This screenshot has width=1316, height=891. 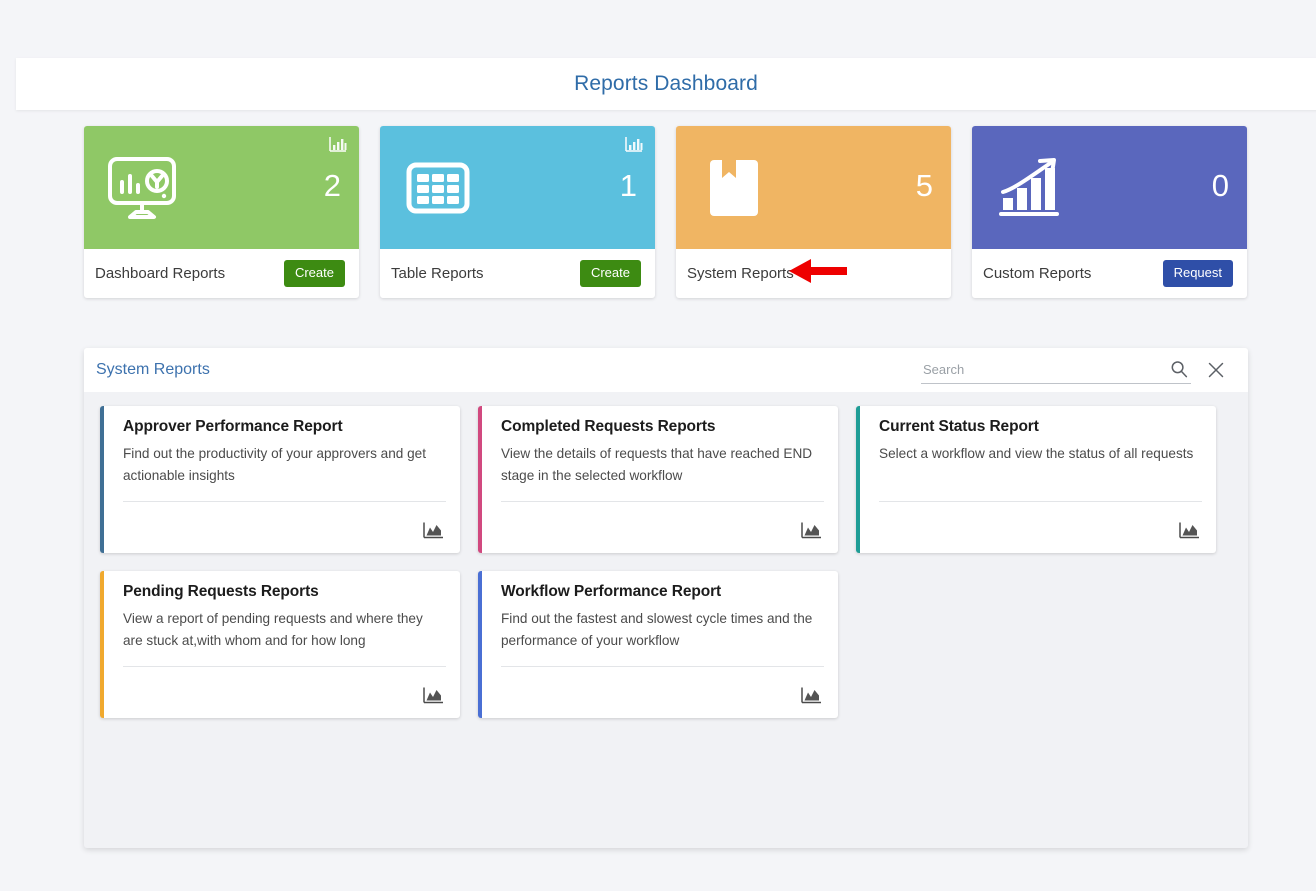 I want to click on tile-footer: Table Reports Create, so click(x=517, y=273).